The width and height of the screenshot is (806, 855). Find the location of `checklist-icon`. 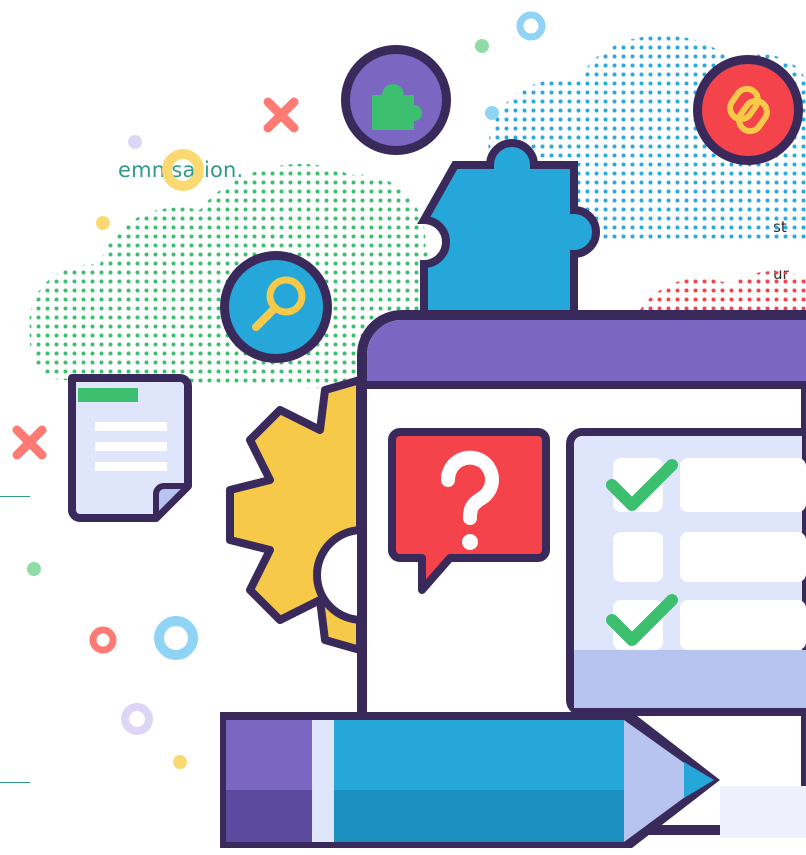

checklist-icon is located at coordinates (686, 572).